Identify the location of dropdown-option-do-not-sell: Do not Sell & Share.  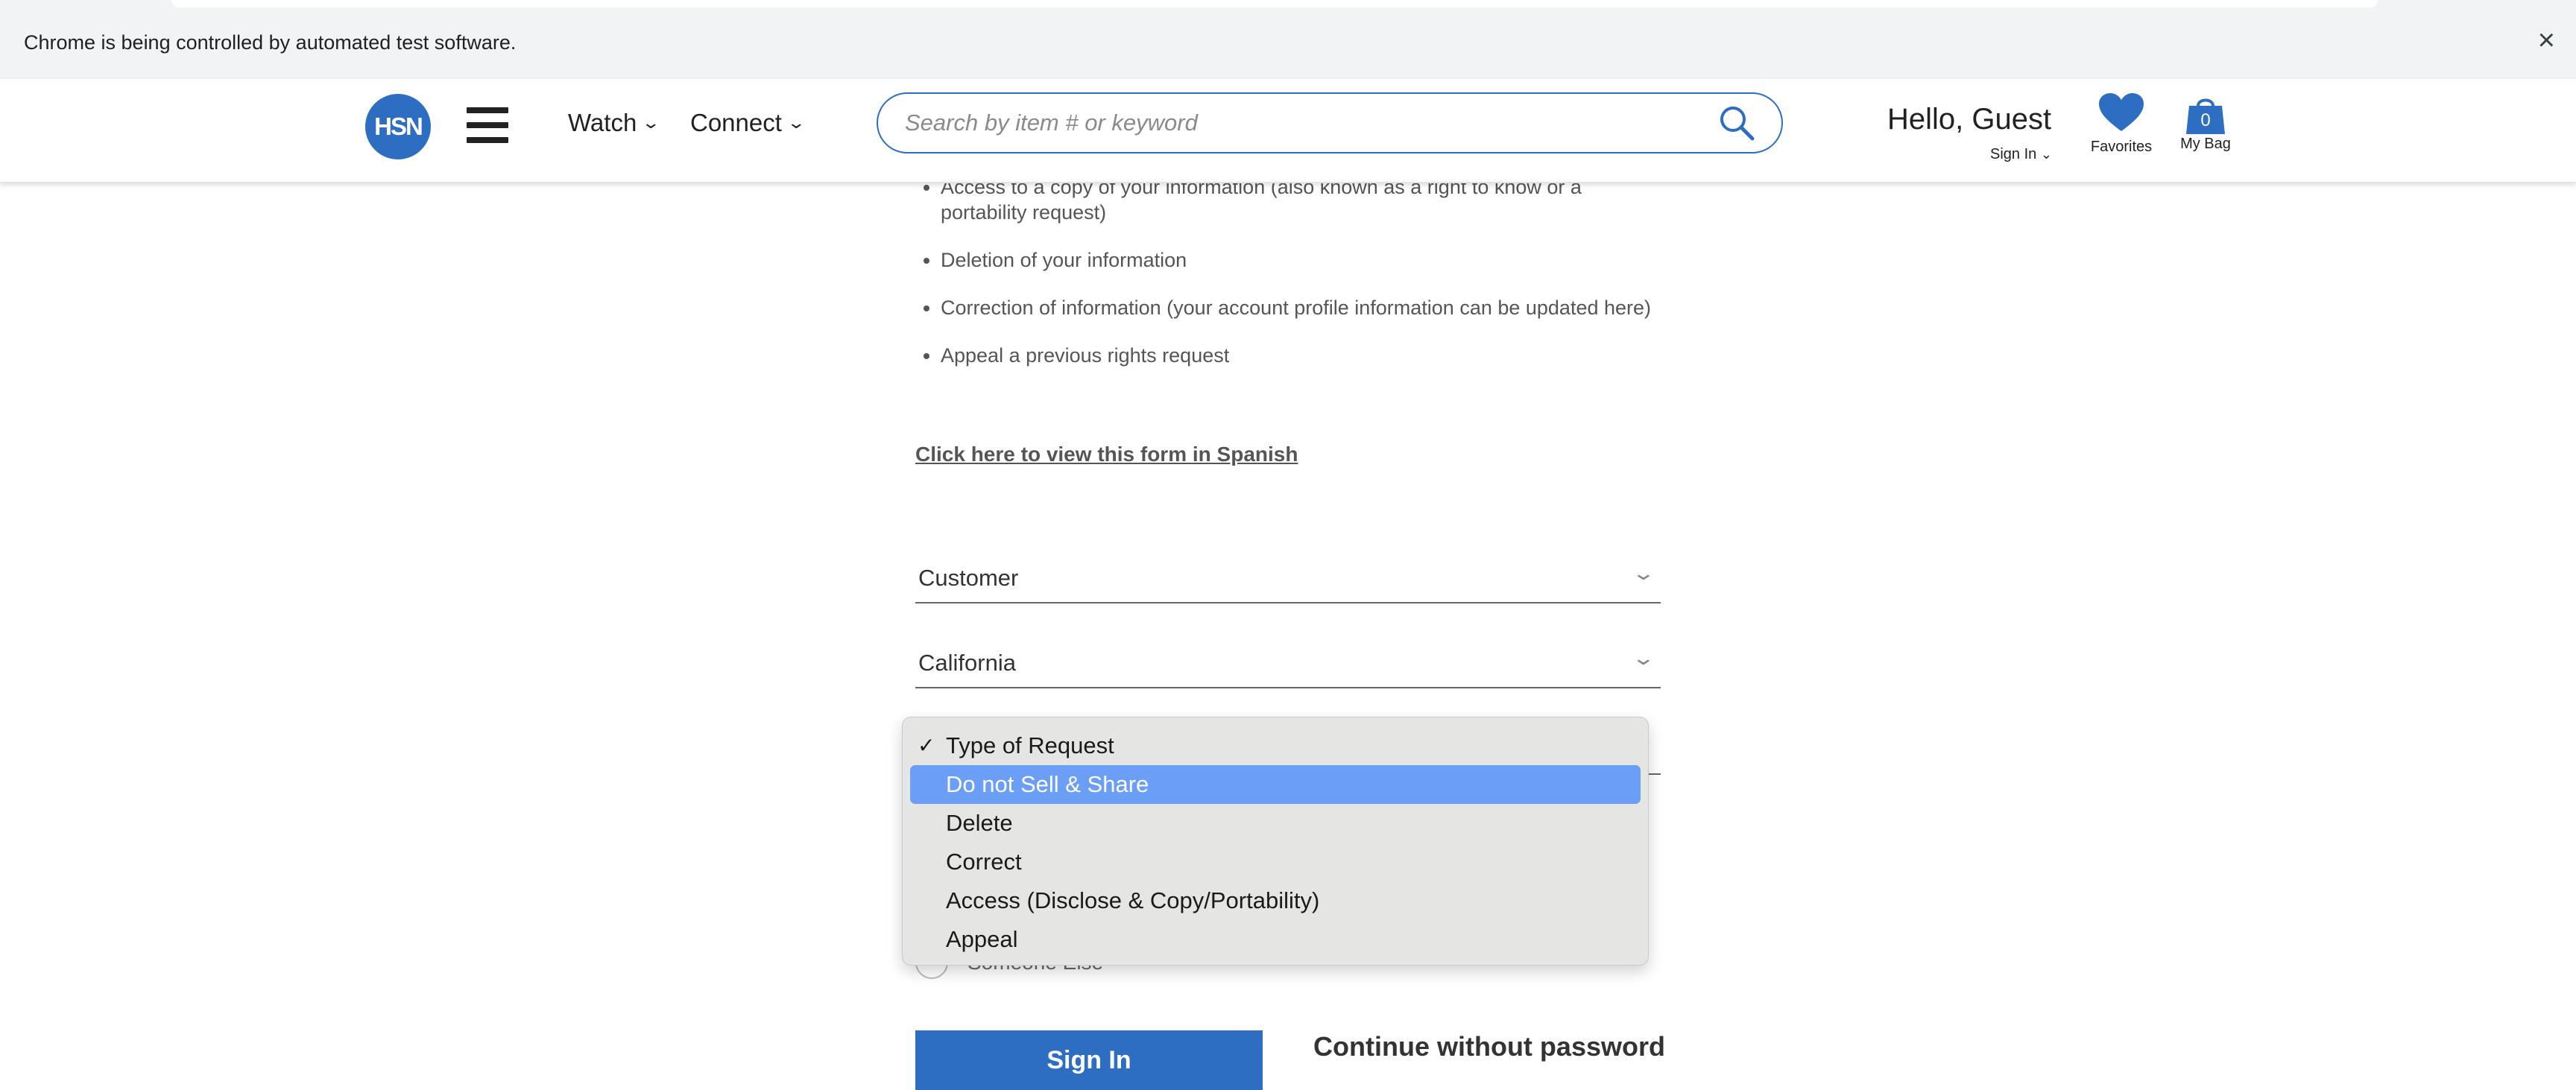
(1275, 785).